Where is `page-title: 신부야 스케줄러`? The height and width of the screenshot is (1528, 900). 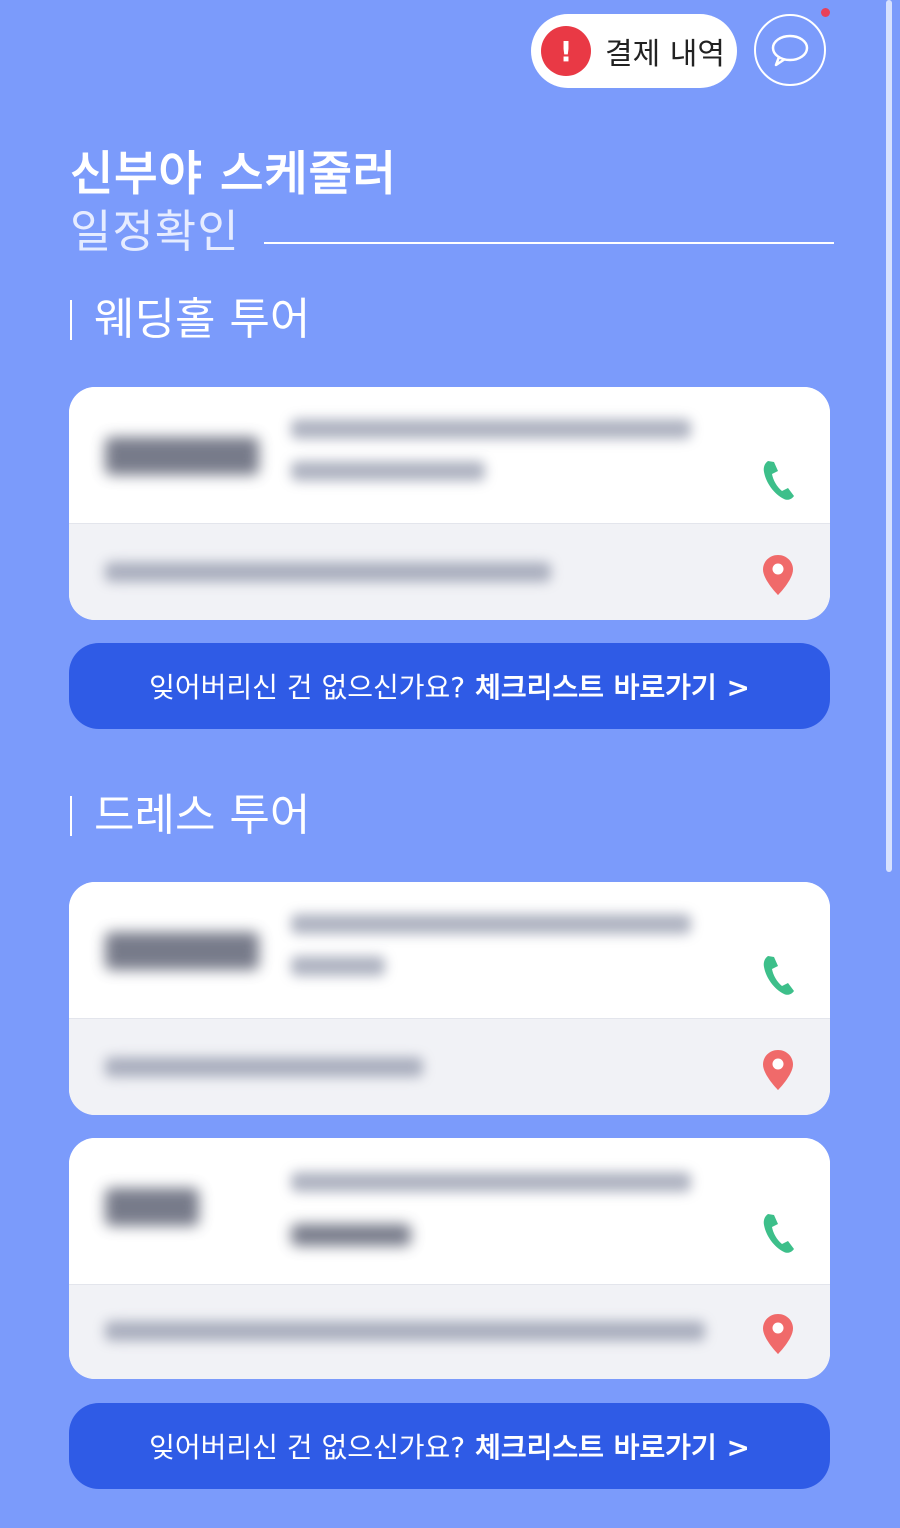
page-title: 신부야 스케줄러 is located at coordinates (234, 174).